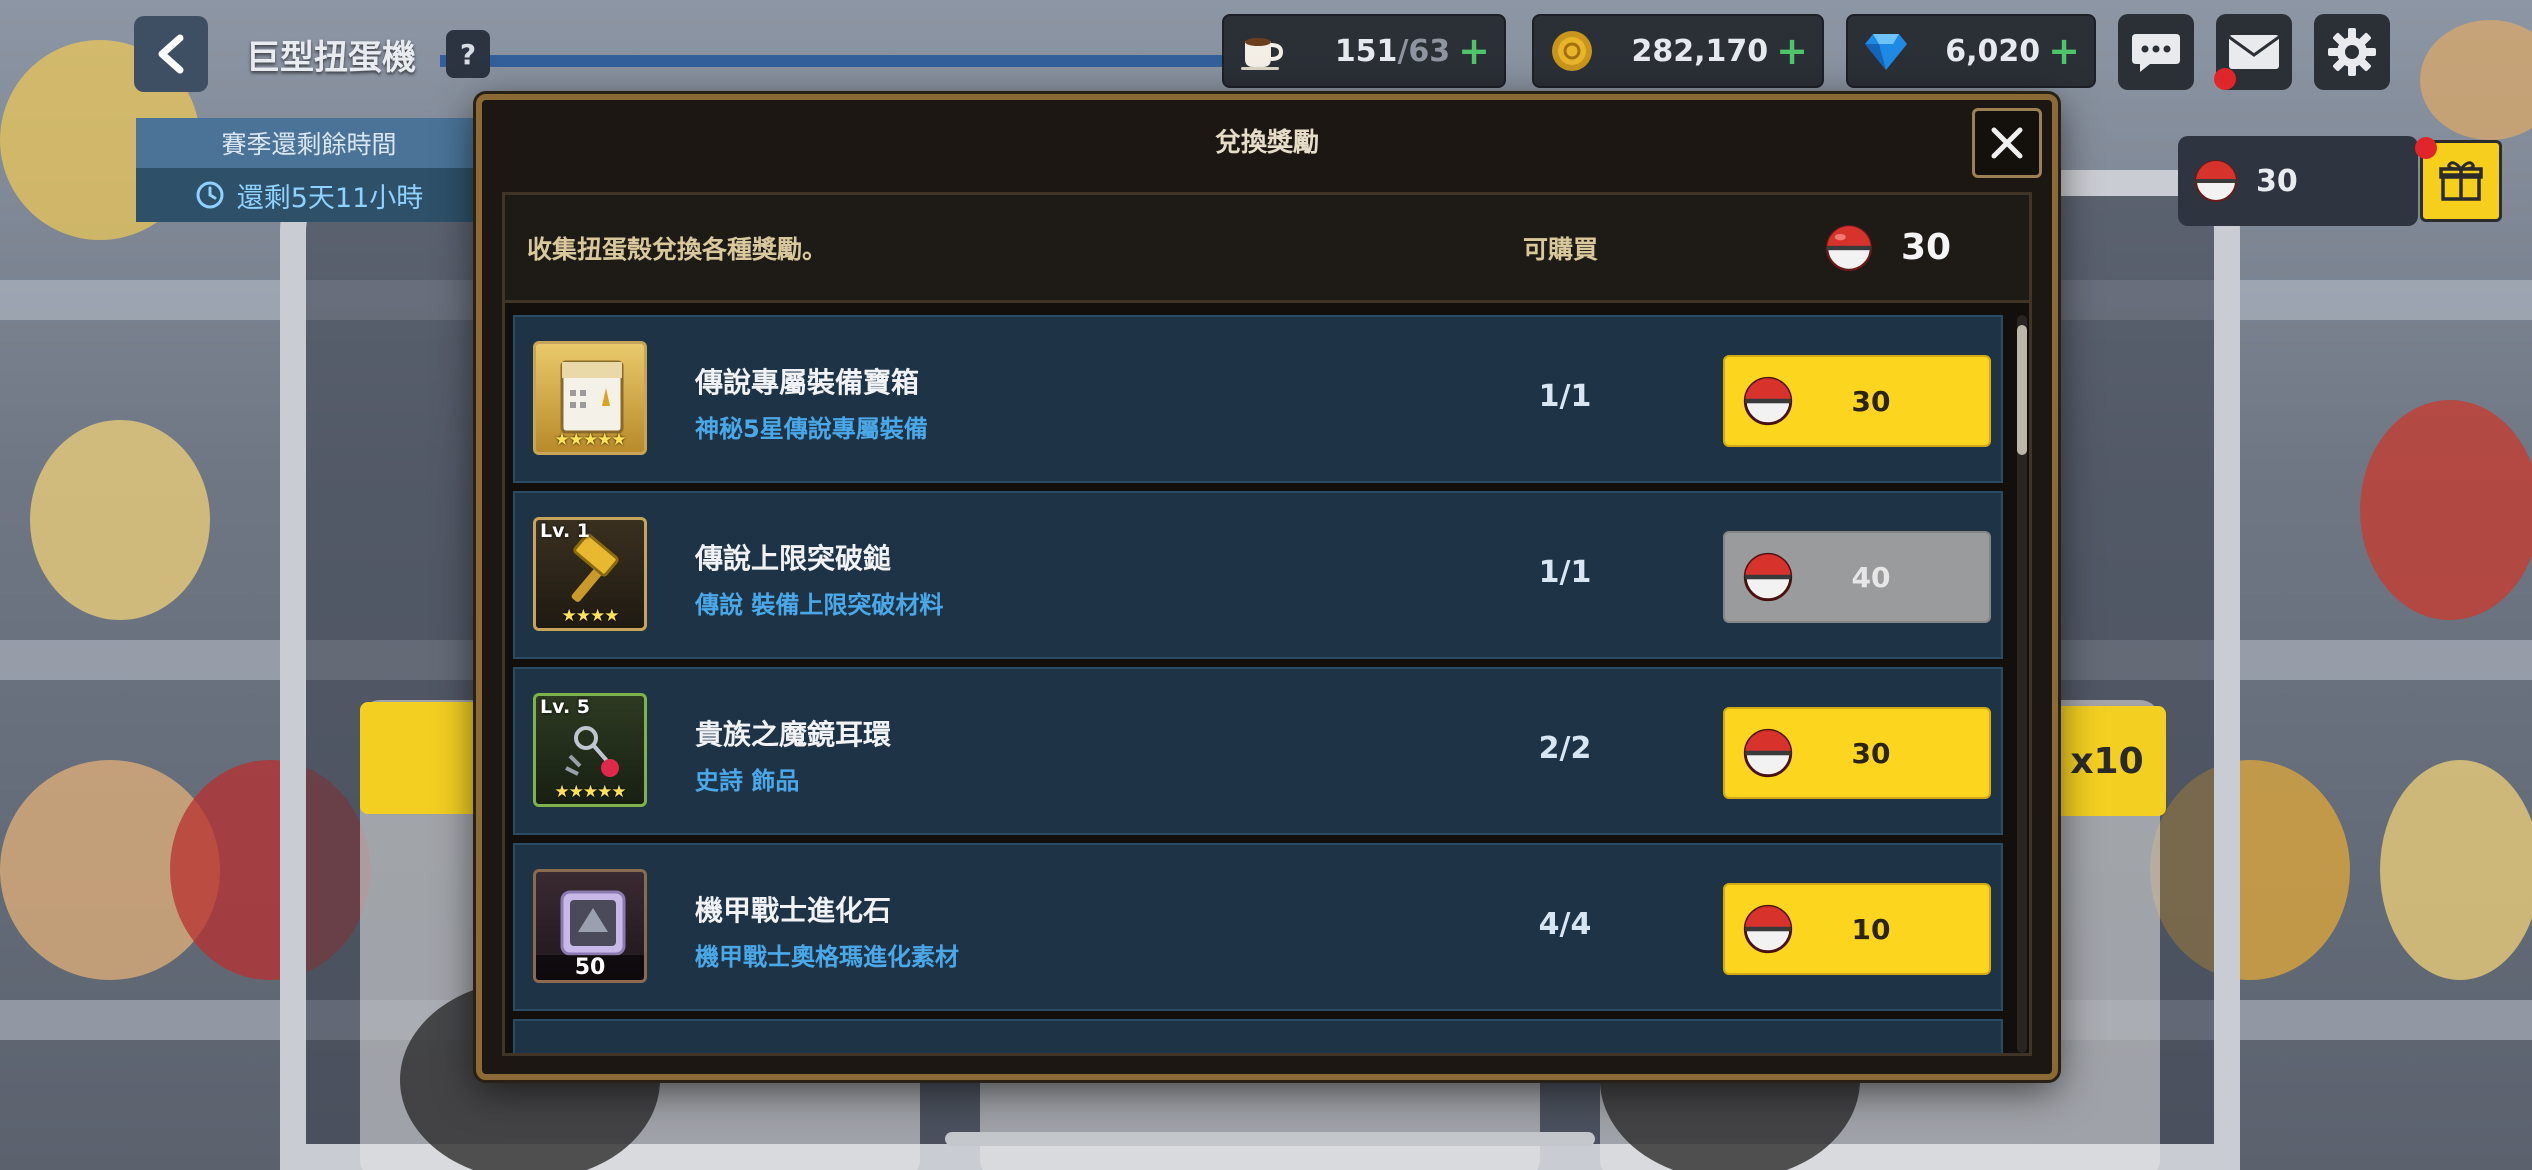  I want to click on stamina-resource: 151/63 +, so click(1364, 51).